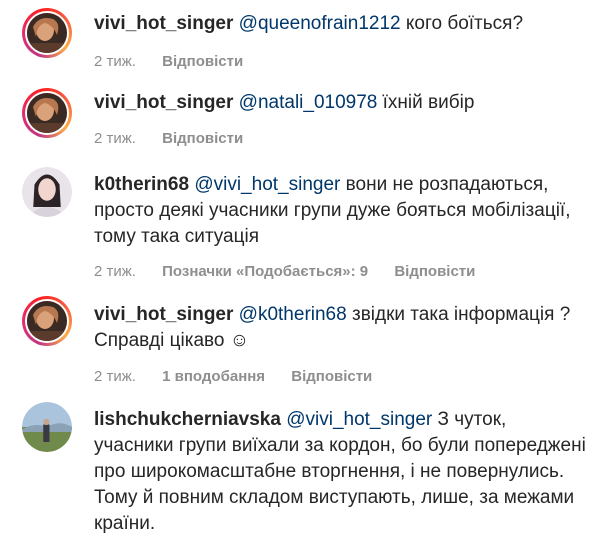  Describe the element at coordinates (187, 419) in the screenshot. I see `comment-username: lishchukcherniavska` at that location.